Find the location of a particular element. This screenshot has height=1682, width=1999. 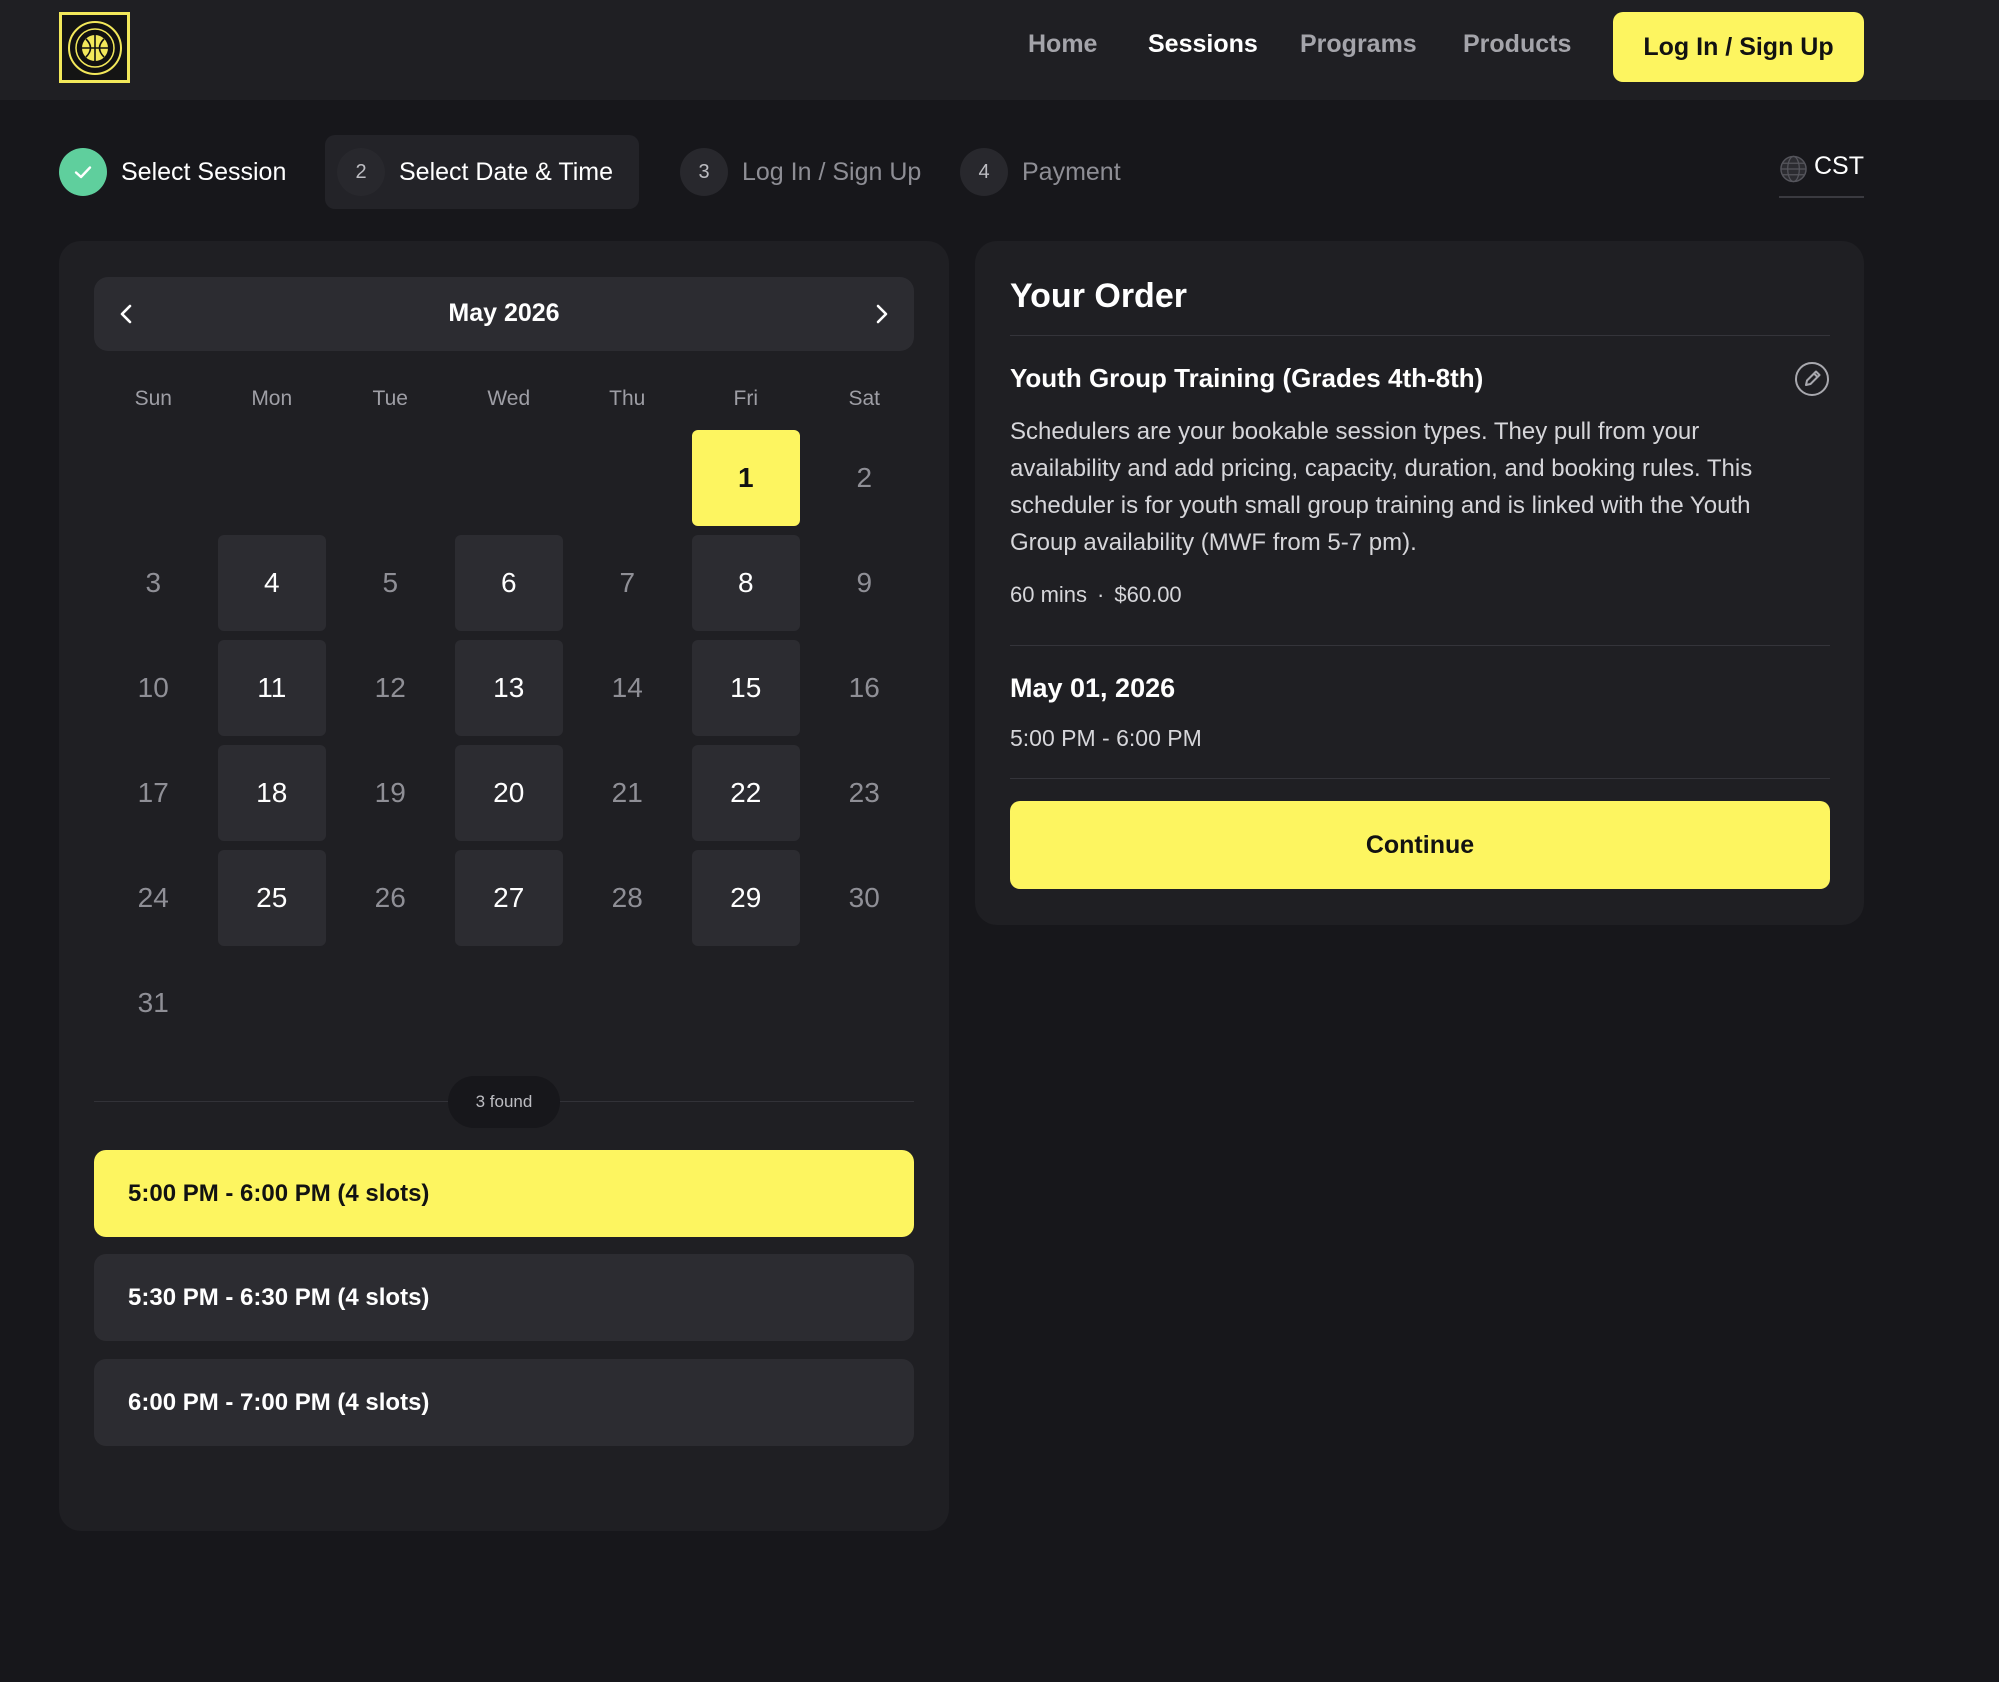

weekday-label-thu: Thu is located at coordinates (627, 398).